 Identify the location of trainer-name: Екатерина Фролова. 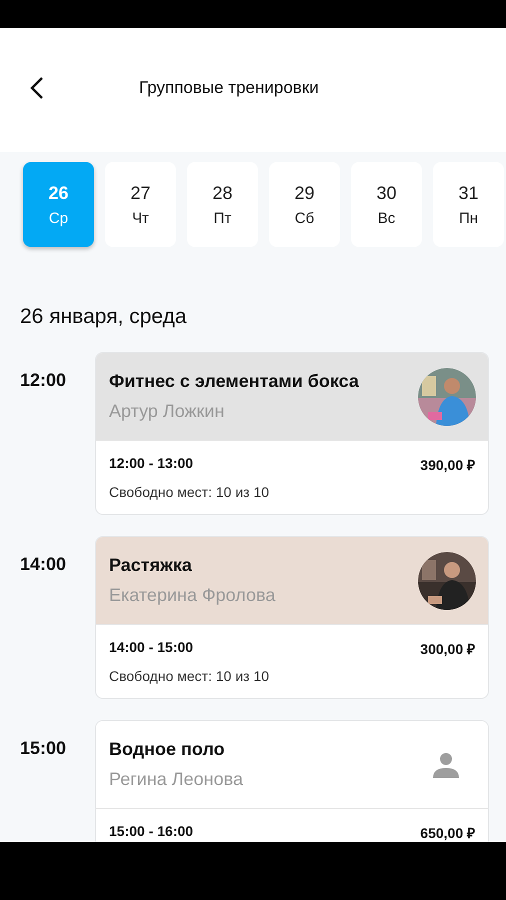
(192, 595).